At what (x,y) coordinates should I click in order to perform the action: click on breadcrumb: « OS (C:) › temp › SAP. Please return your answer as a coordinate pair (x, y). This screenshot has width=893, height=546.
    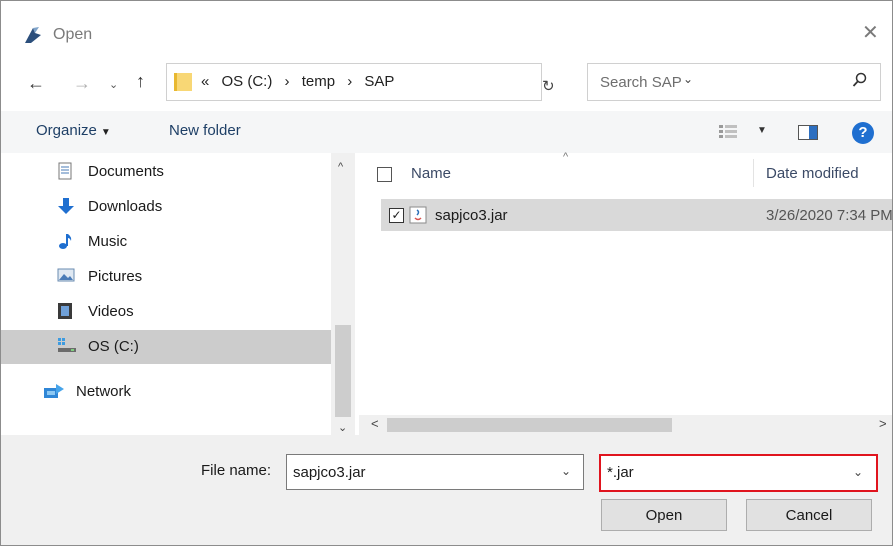
    Looking at the image, I should click on (301, 81).